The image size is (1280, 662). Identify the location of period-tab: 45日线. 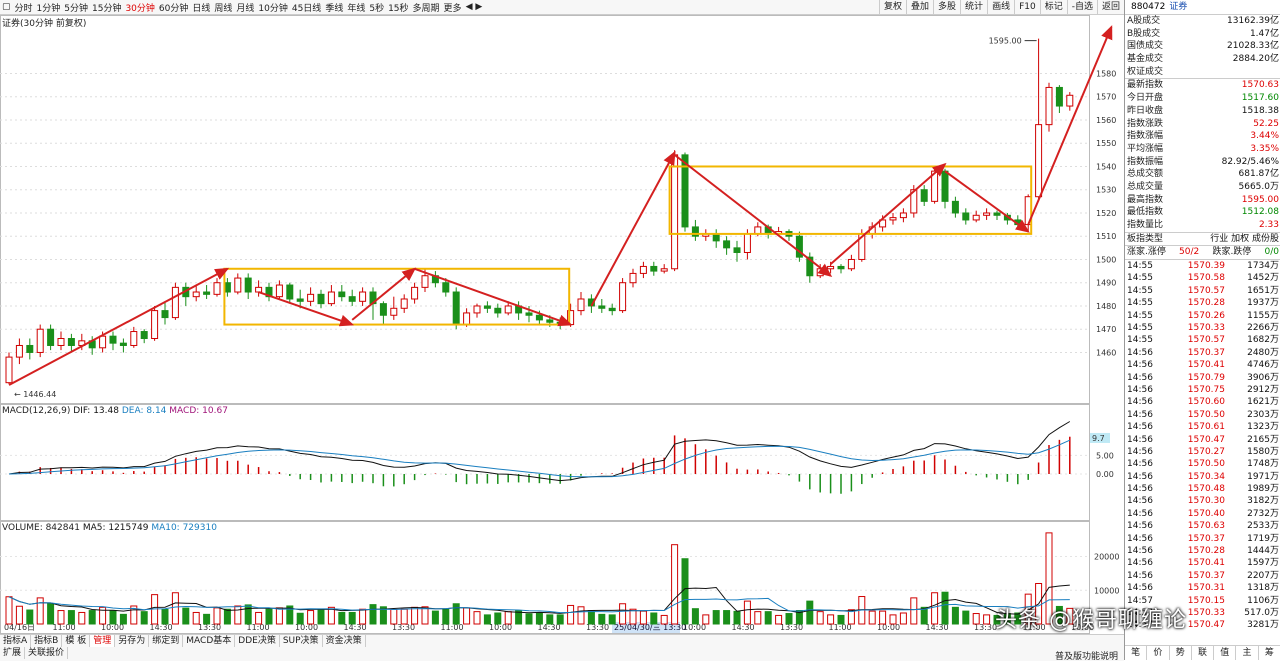
(306, 7).